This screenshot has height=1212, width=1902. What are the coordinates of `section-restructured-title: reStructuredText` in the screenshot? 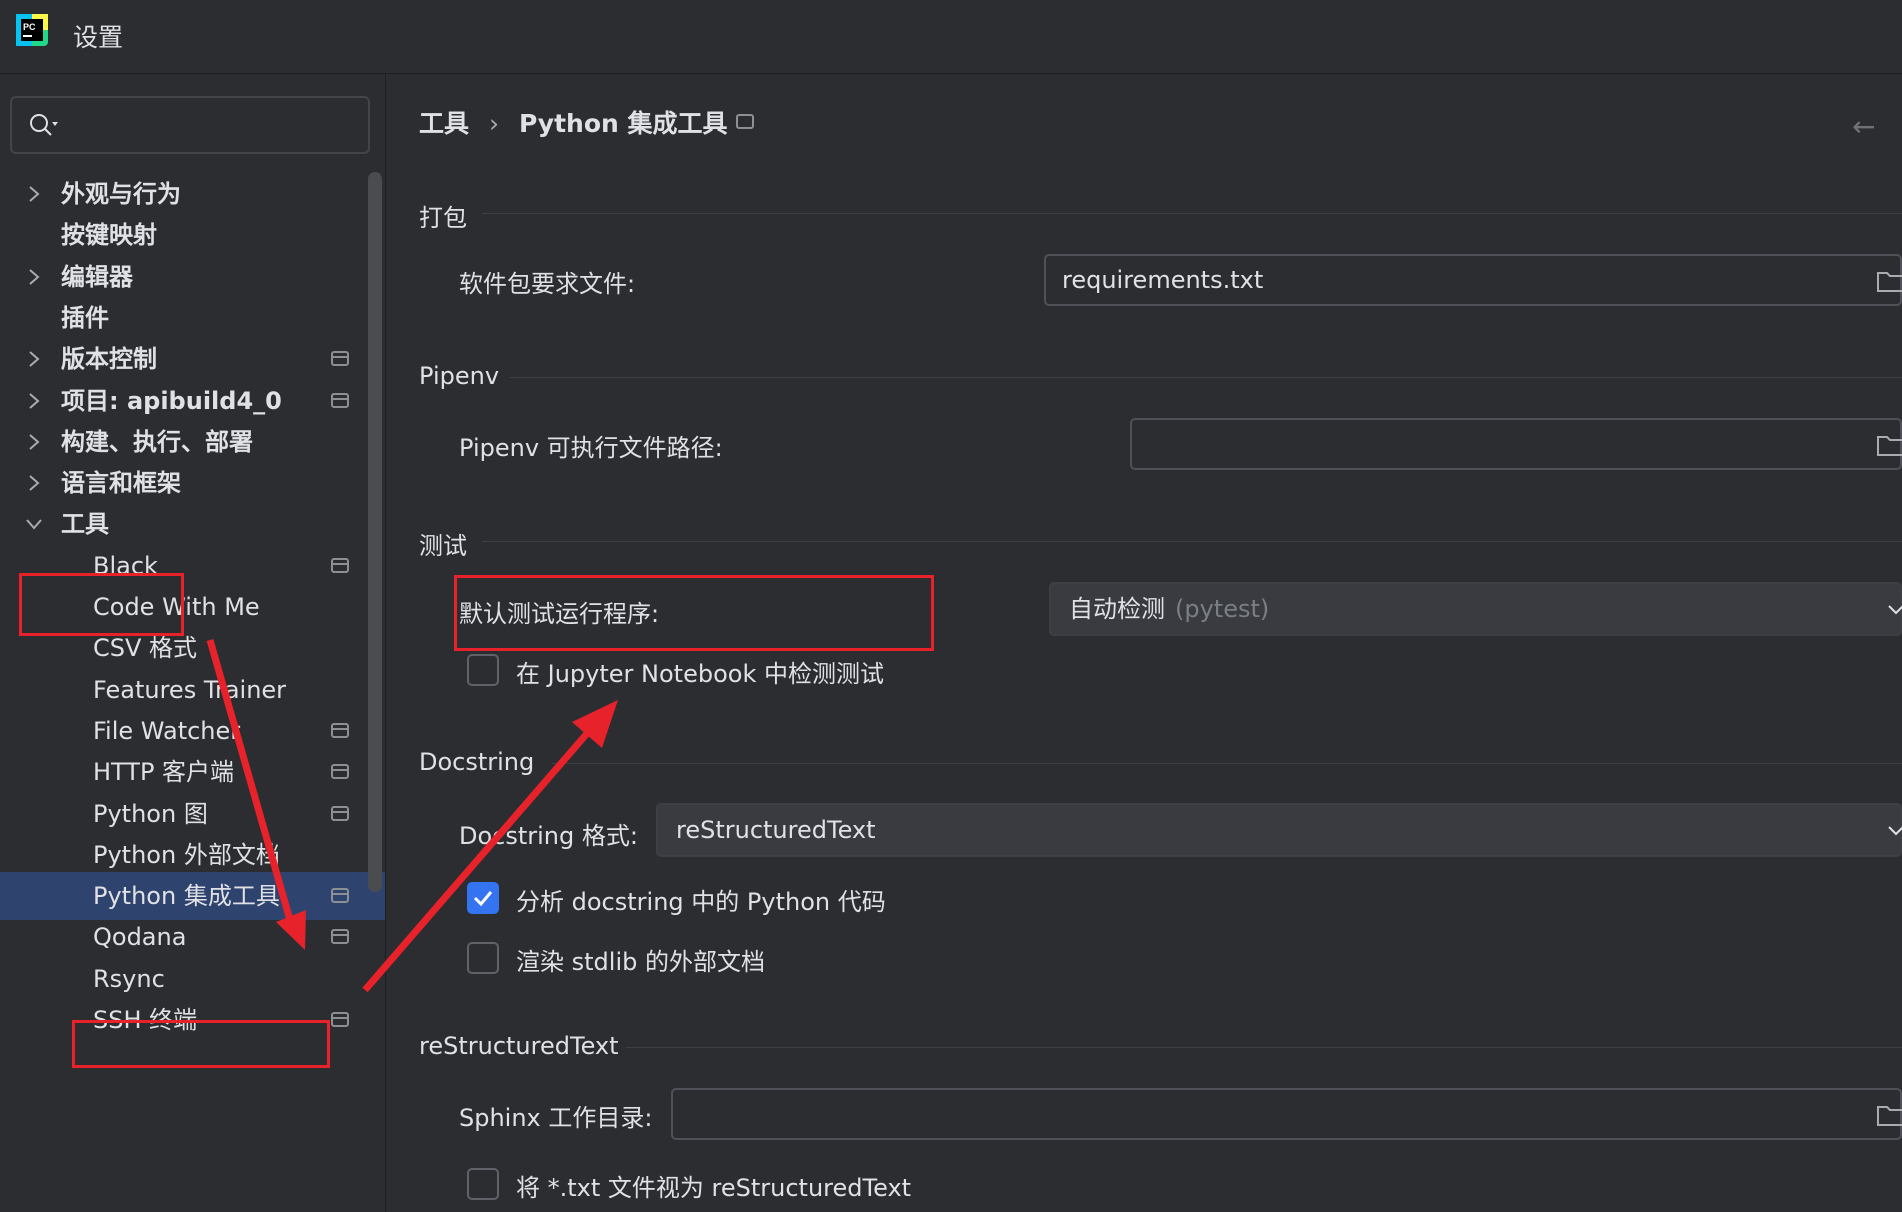 It's located at (519, 1046).